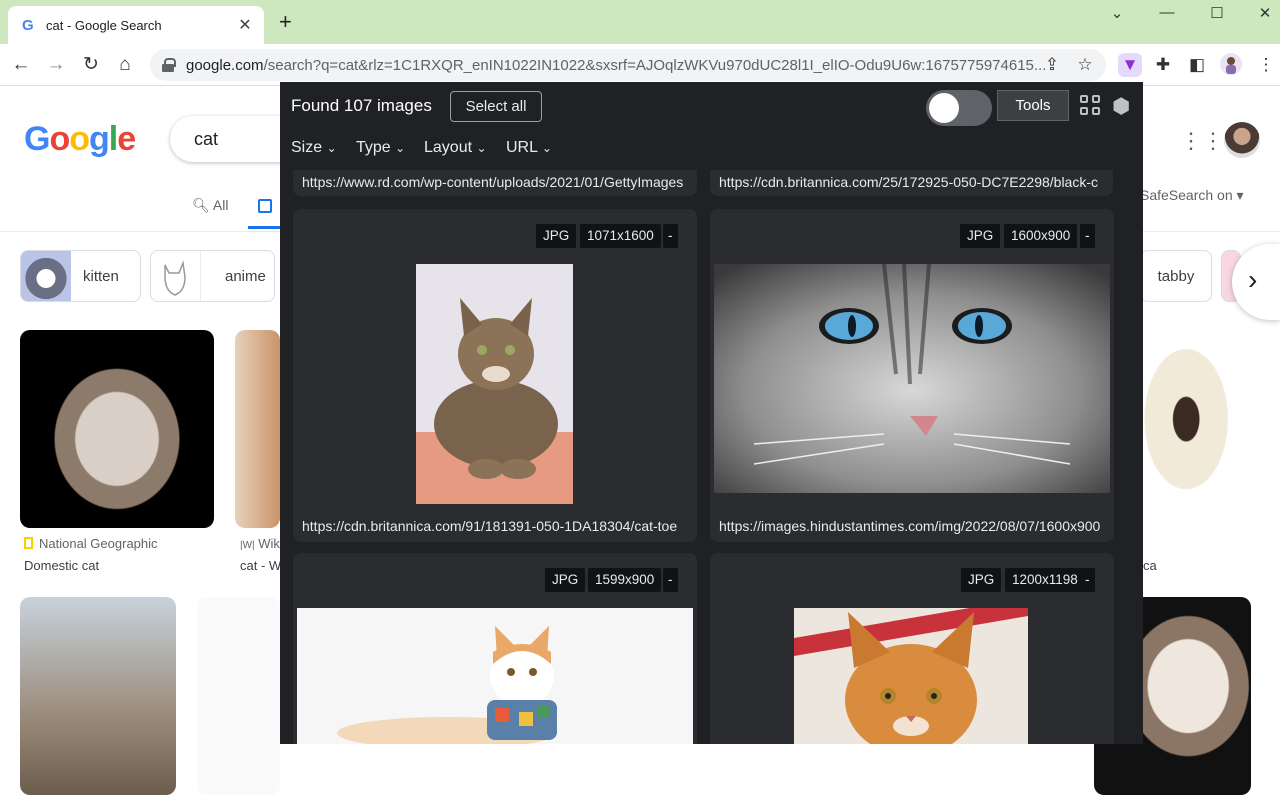 This screenshot has height=800, width=1280. I want to click on filter-size: Size ⌄, so click(314, 148).